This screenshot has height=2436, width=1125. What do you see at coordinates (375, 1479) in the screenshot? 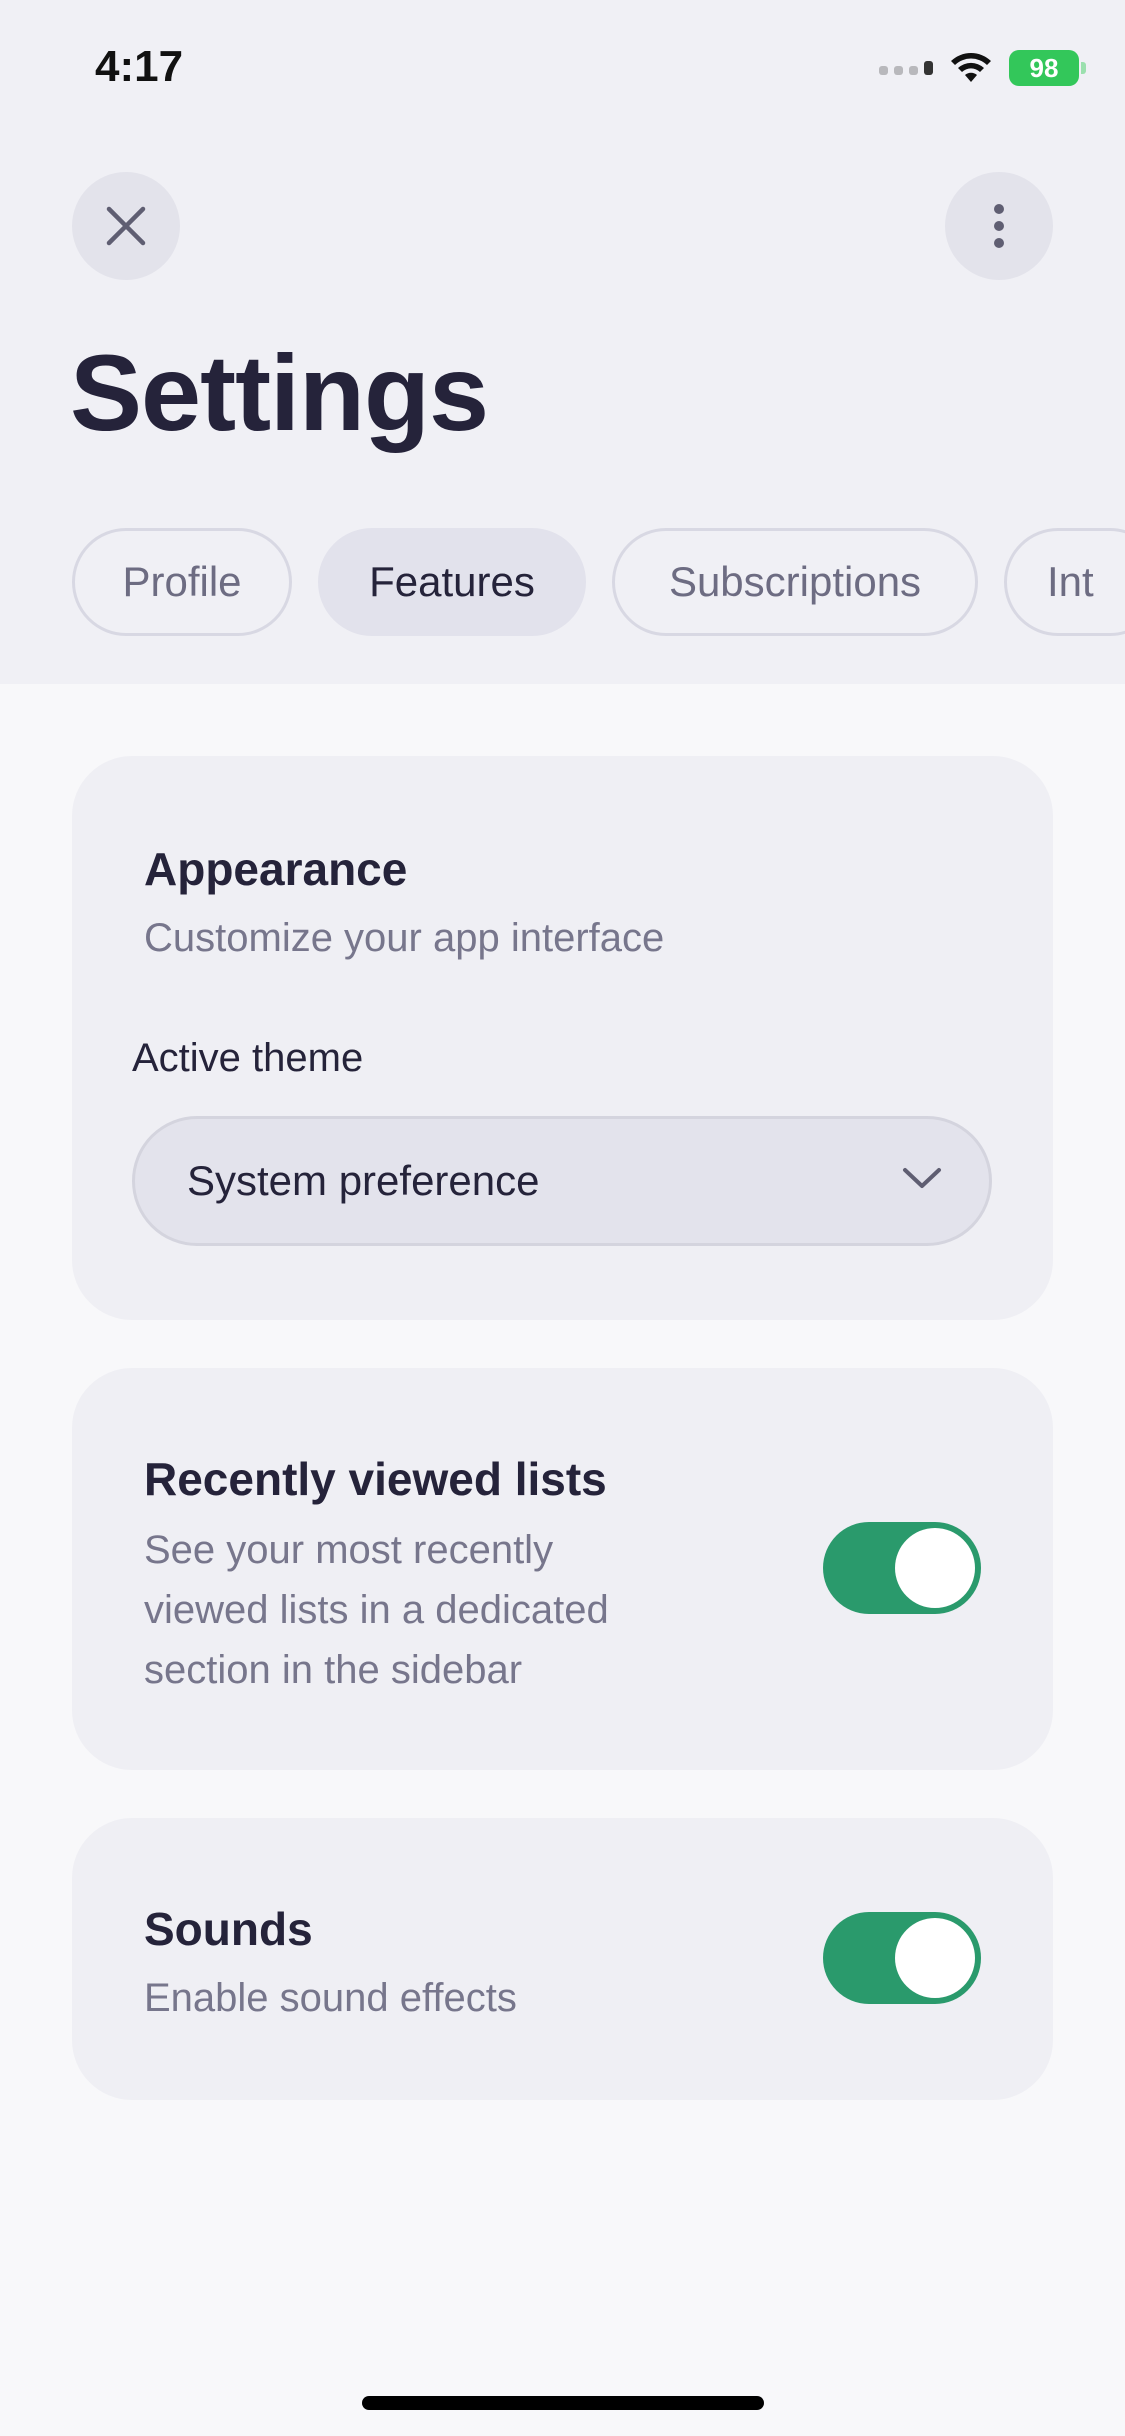
I see `recently-viewed-title: Recently viewed lists` at bounding box center [375, 1479].